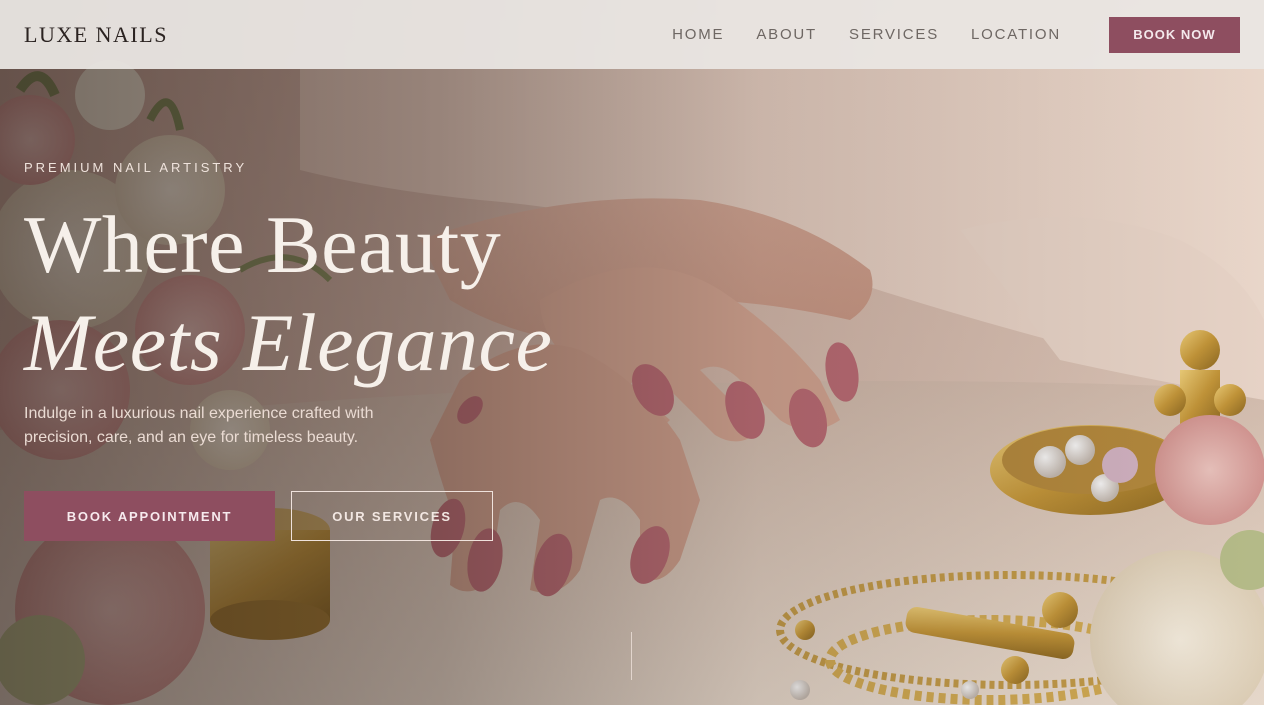  What do you see at coordinates (136, 167) in the screenshot?
I see `hero-eyebrow: PREMIUM NAIL ARTISTRY` at bounding box center [136, 167].